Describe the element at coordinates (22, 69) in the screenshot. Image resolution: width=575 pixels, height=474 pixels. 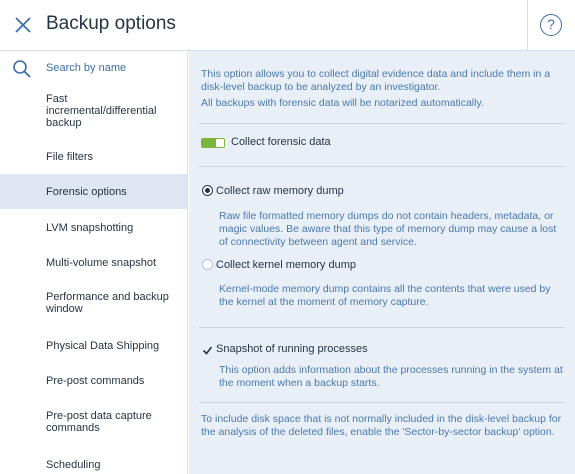
I see `search-icon` at that location.